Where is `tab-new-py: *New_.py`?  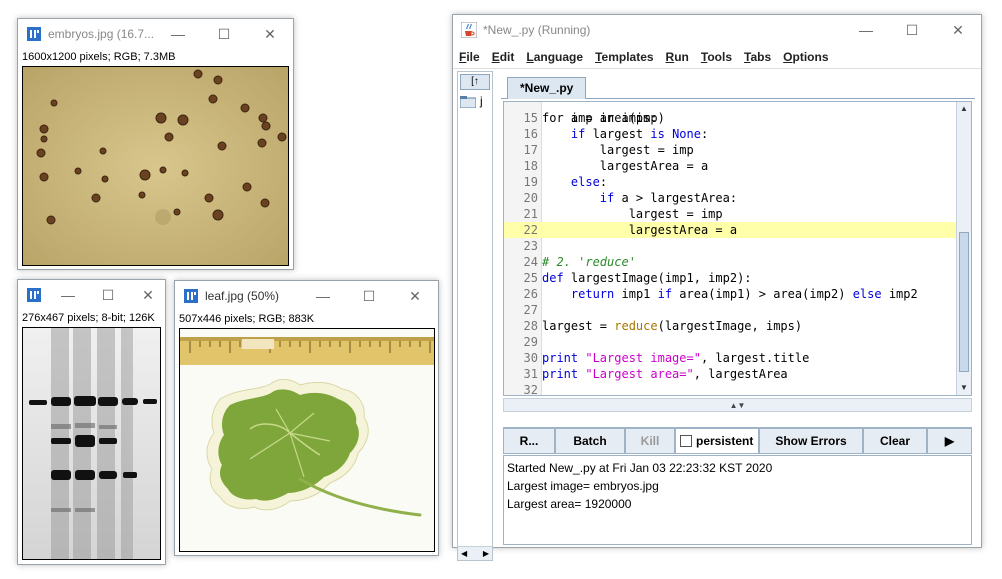
tab-new-py: *New_.py is located at coordinates (547, 88).